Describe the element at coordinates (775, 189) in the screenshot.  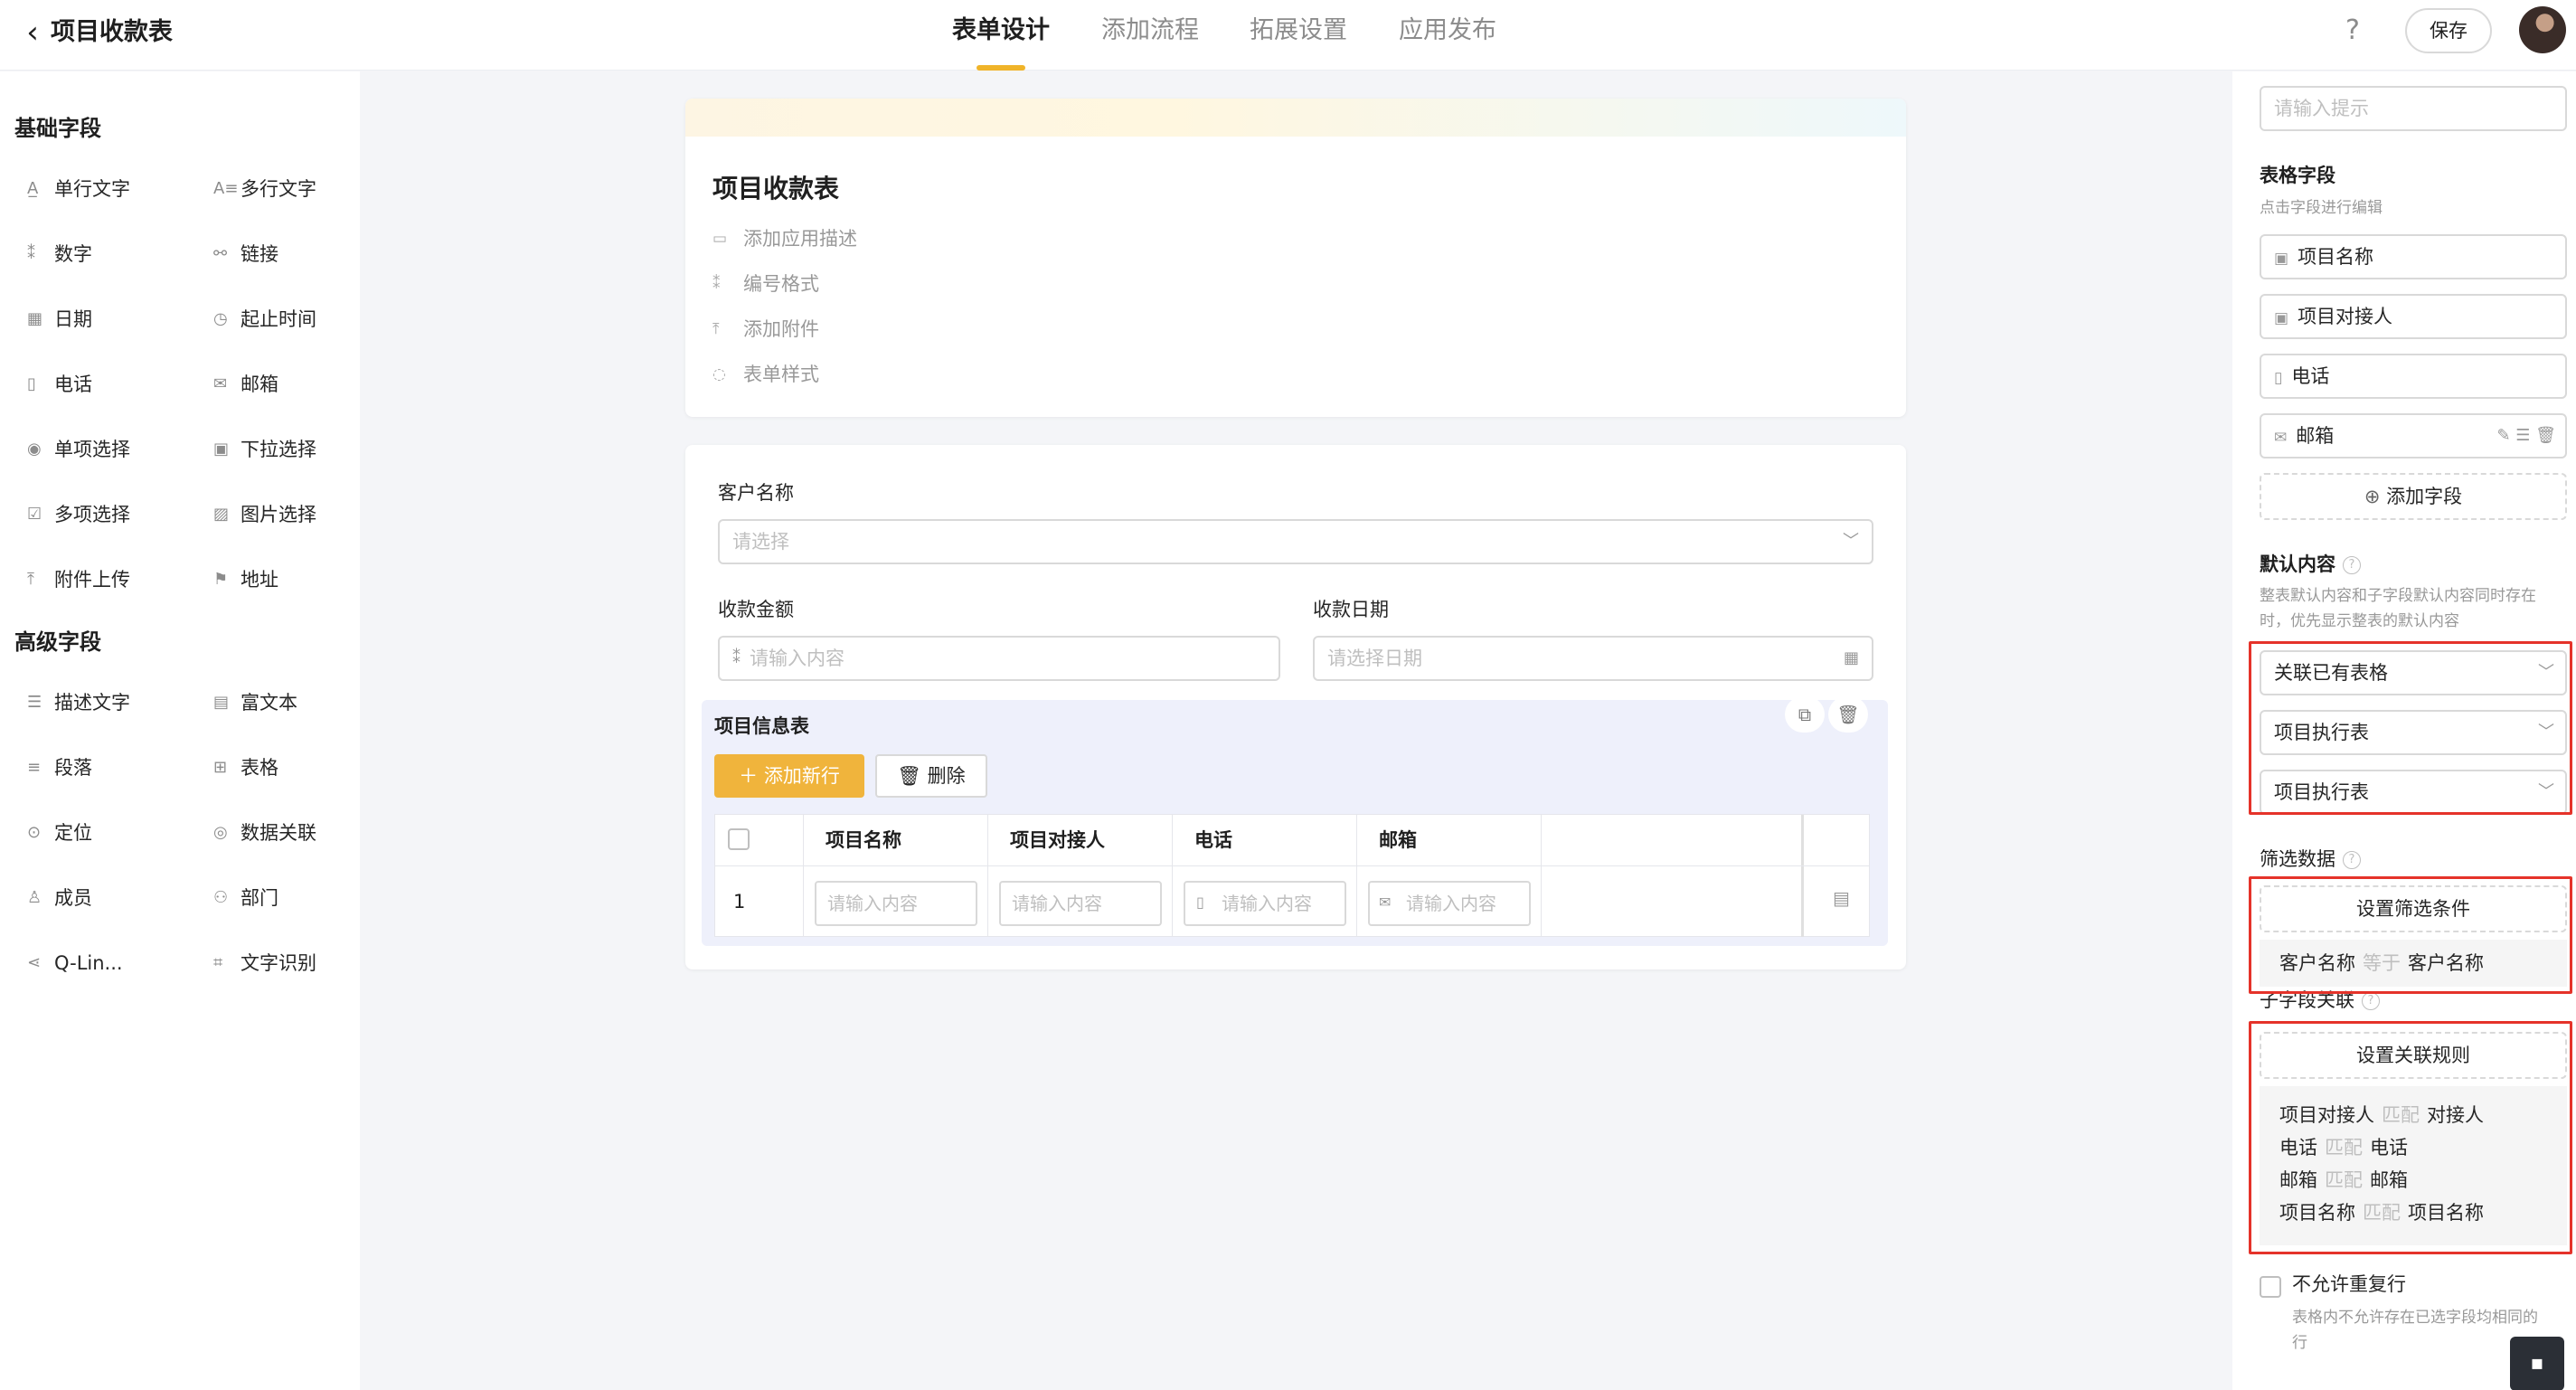
I see `form-title: 项目收款表` at that location.